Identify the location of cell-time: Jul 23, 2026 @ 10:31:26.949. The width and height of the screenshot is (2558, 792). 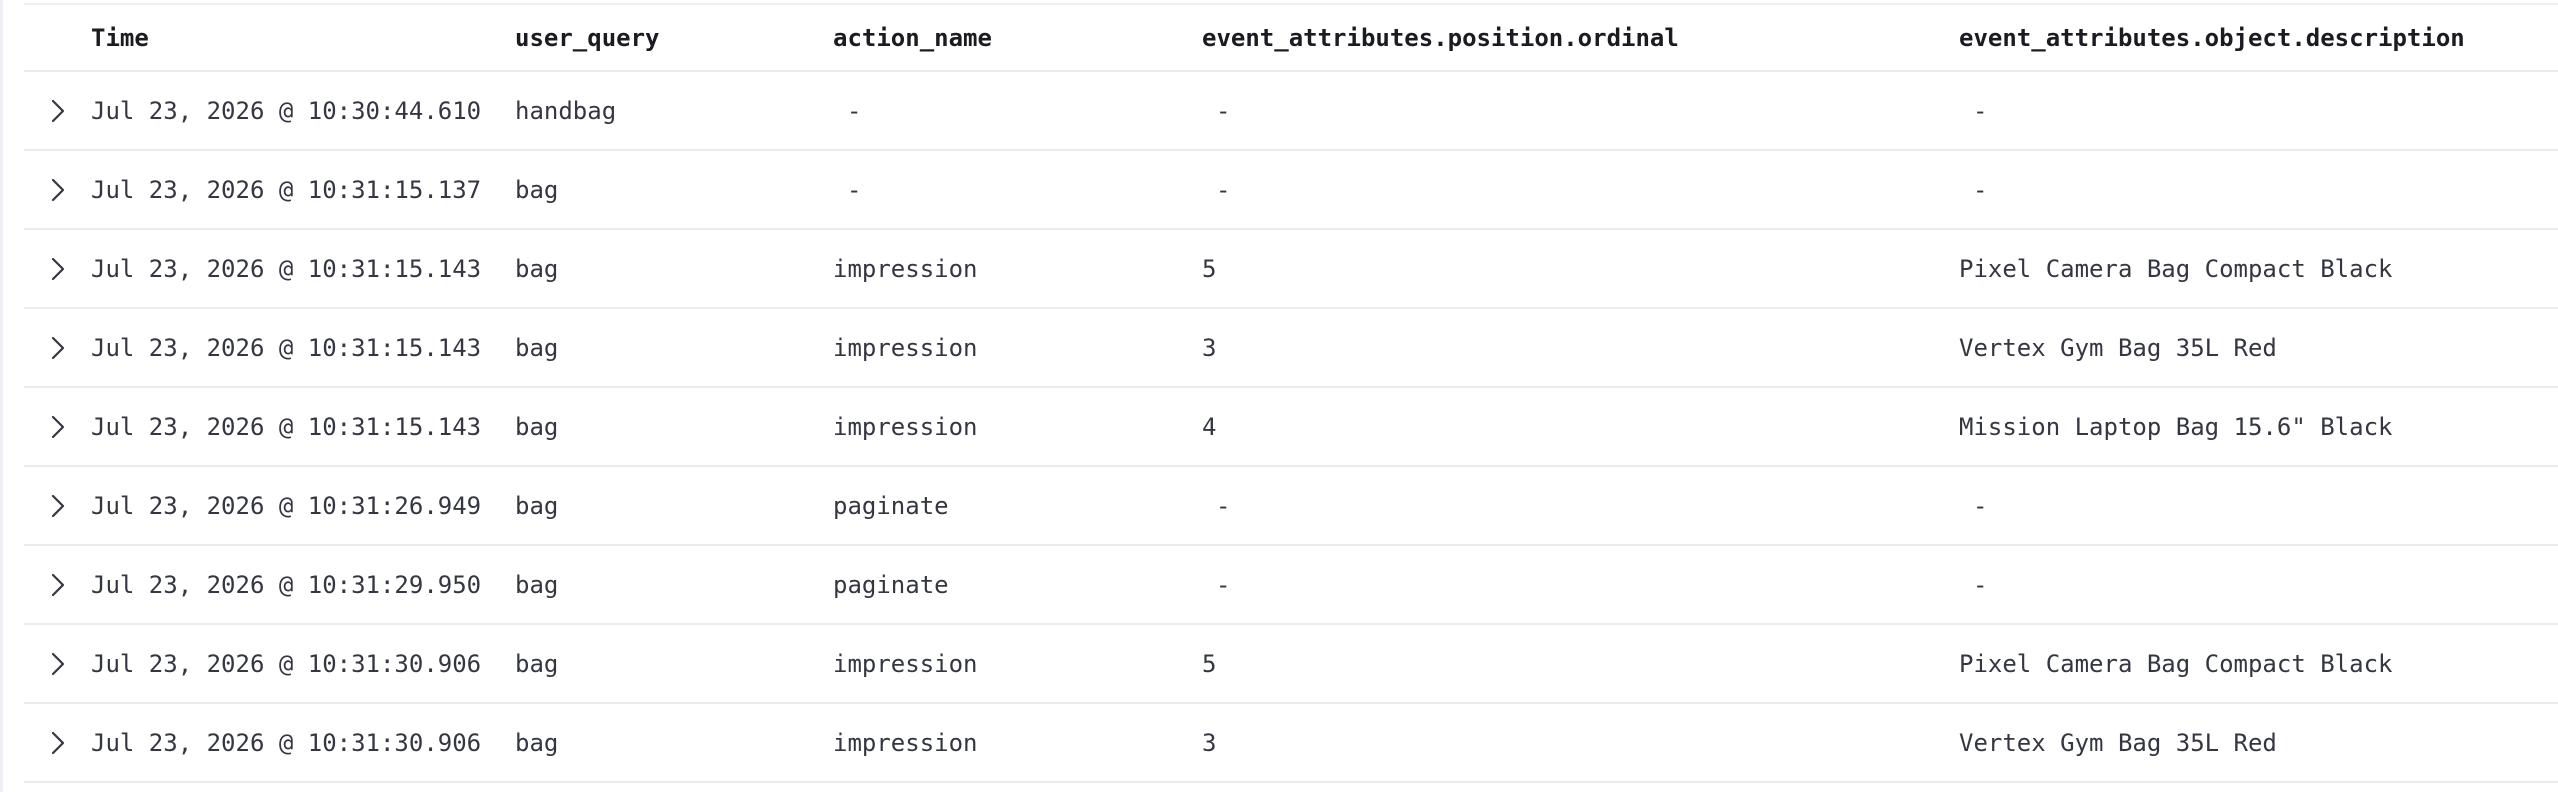
(286, 505).